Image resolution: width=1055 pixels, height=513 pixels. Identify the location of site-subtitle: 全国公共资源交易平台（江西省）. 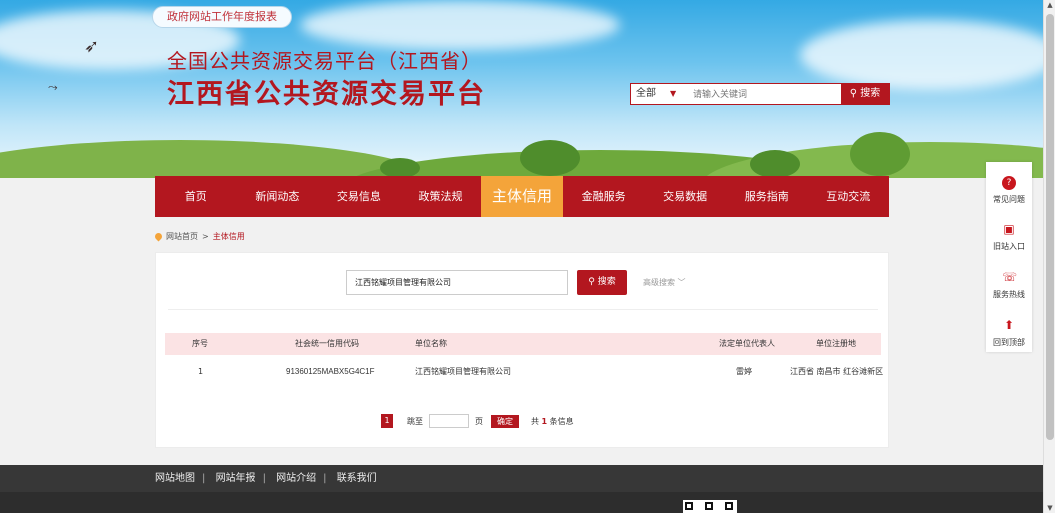
(324, 61).